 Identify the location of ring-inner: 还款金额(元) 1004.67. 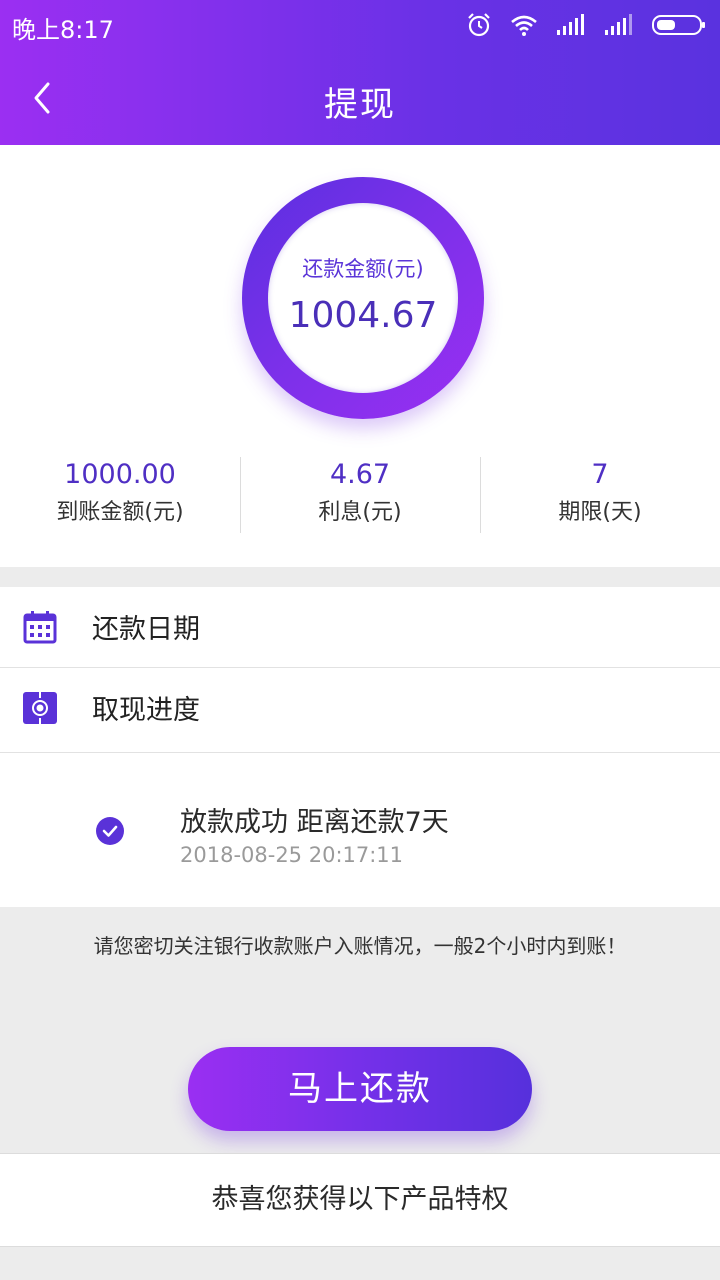
(363, 298).